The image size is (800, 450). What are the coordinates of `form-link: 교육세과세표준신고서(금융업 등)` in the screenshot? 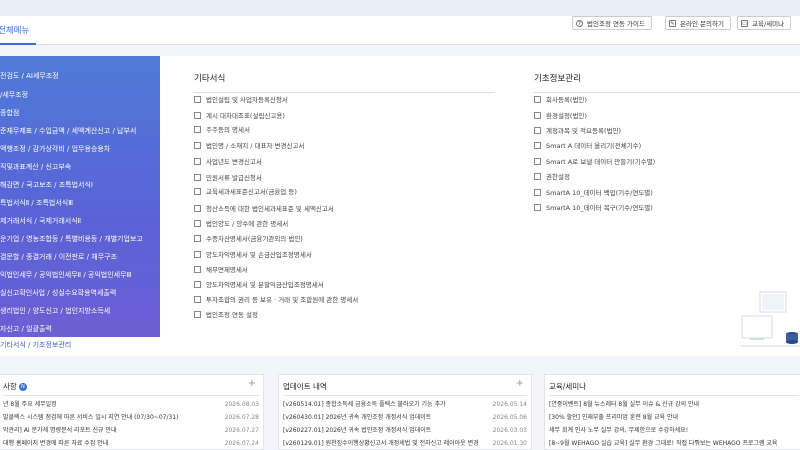 It's located at (245, 192).